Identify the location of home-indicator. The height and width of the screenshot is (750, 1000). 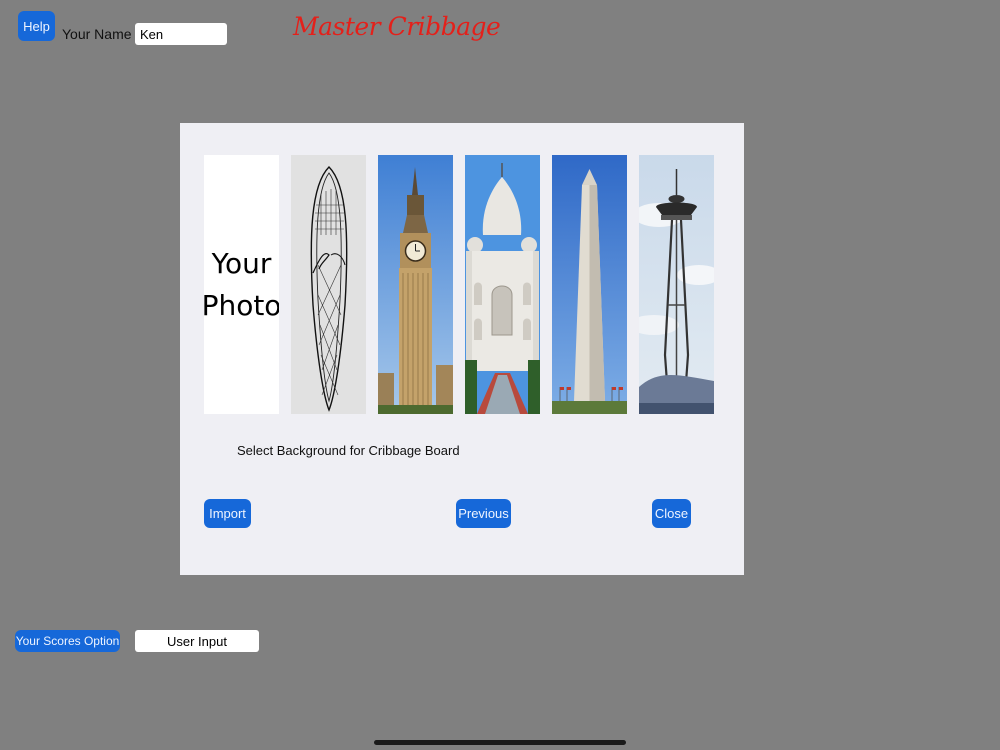
(500, 742).